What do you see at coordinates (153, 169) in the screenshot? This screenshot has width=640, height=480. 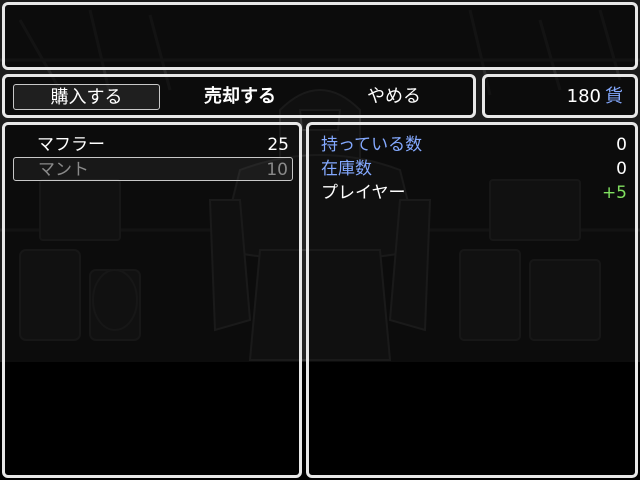 I see `item-row-mantle: マント 10` at bounding box center [153, 169].